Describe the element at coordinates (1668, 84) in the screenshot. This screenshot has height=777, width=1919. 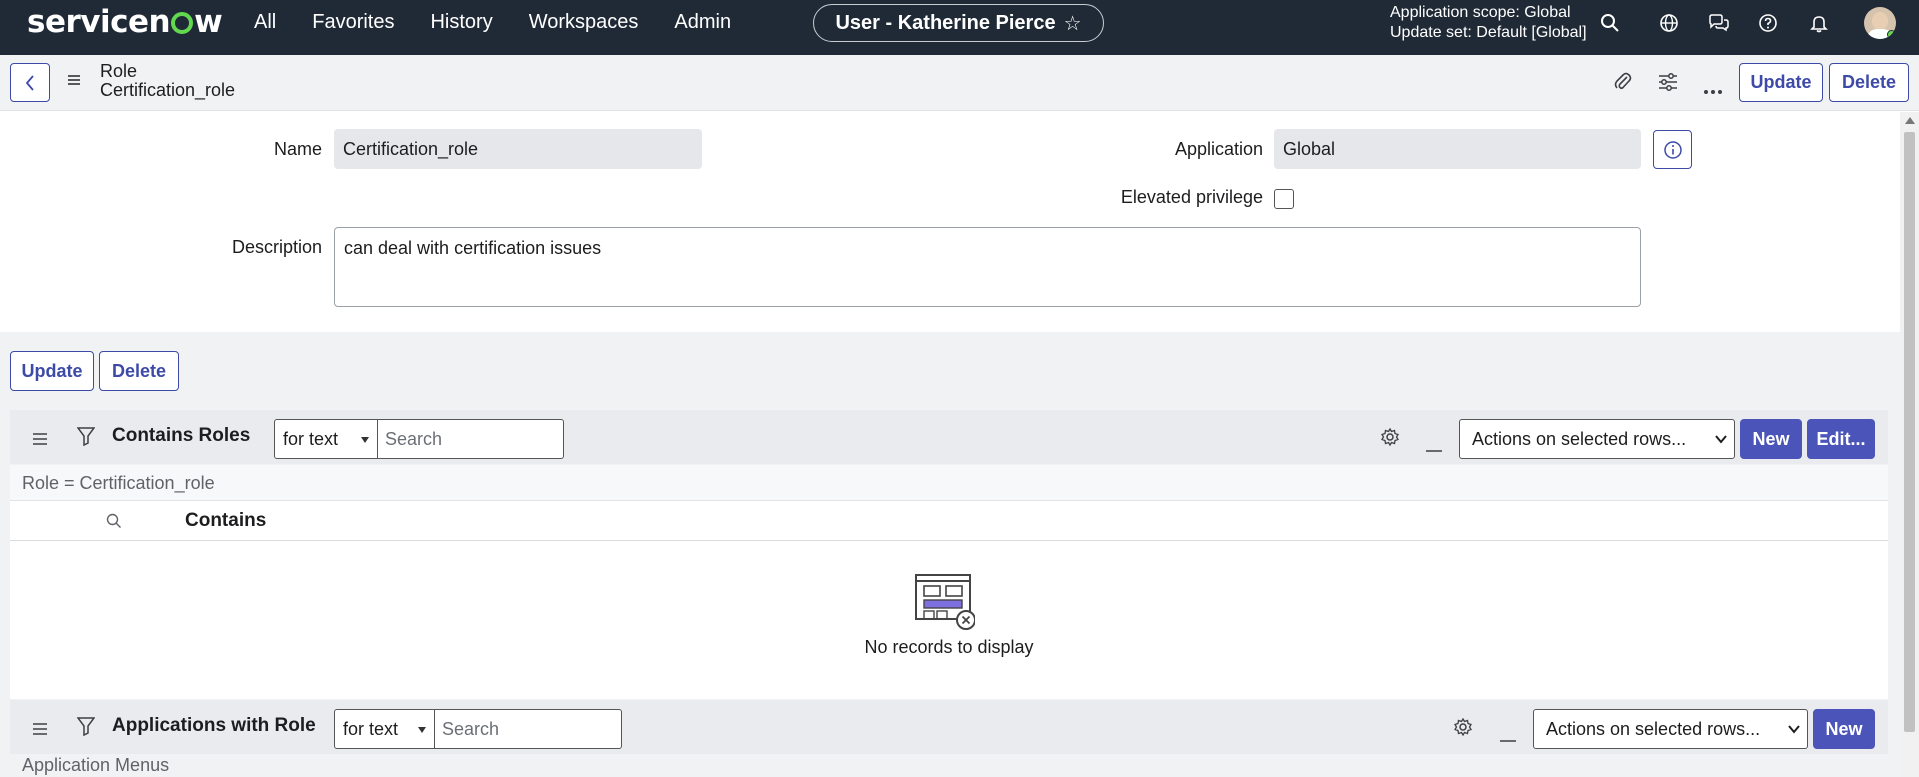
I see `personalize-form-icon` at that location.